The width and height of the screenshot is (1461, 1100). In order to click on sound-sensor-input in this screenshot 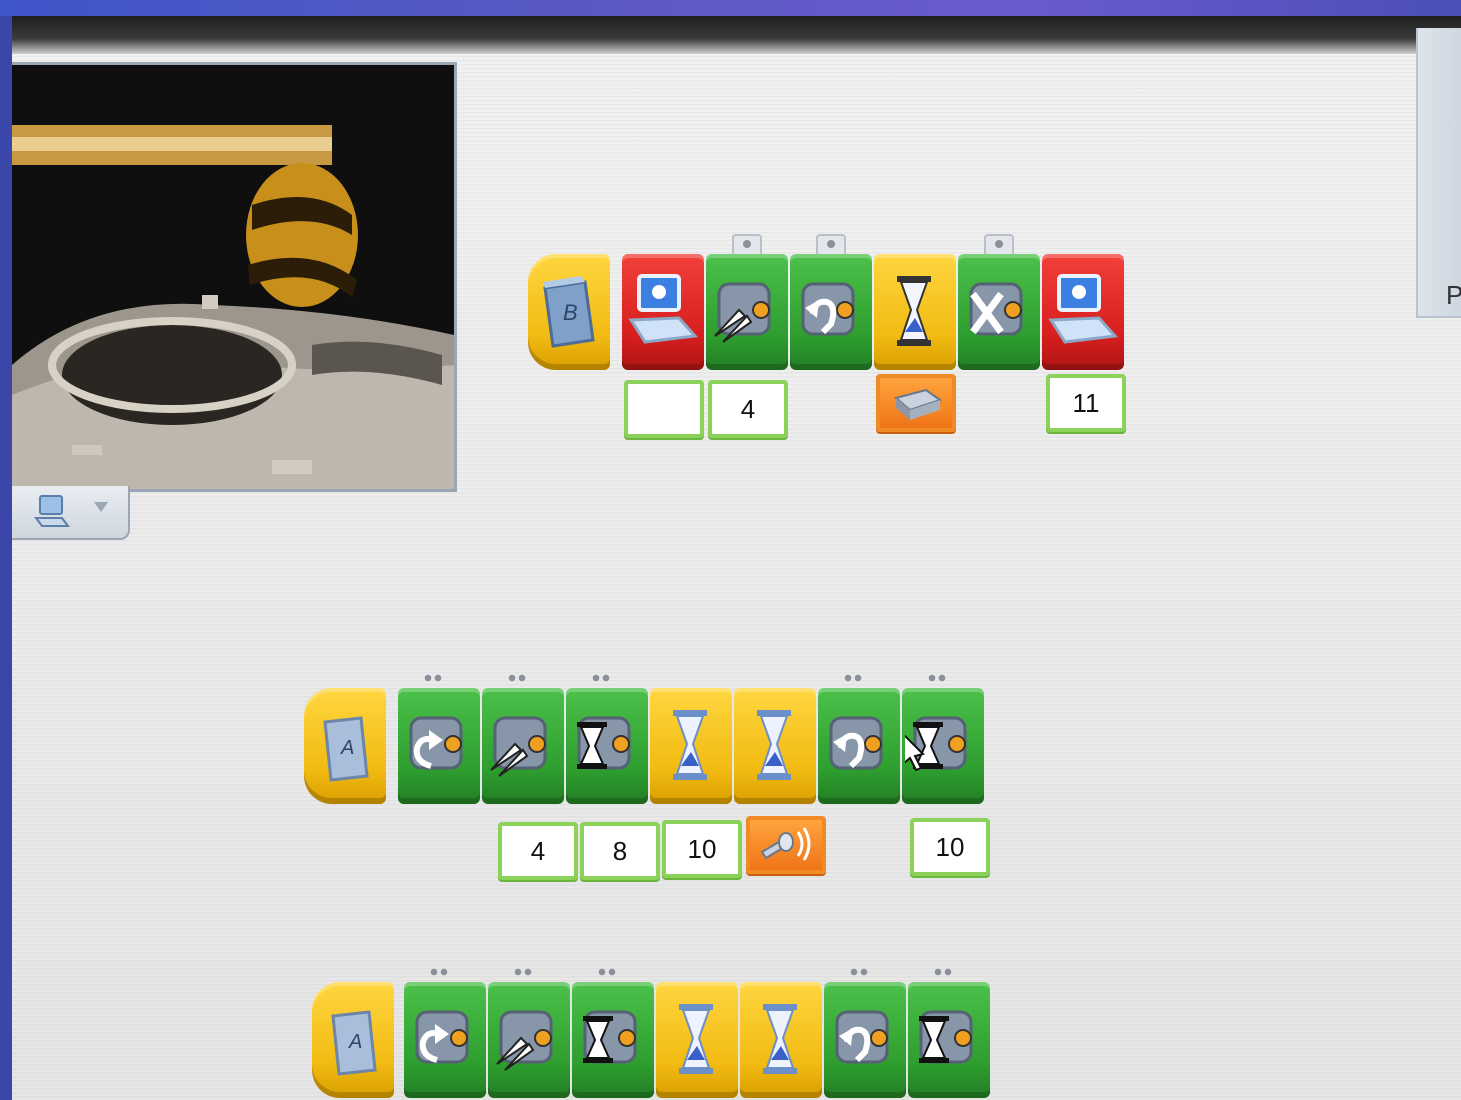, I will do `click(786, 845)`.